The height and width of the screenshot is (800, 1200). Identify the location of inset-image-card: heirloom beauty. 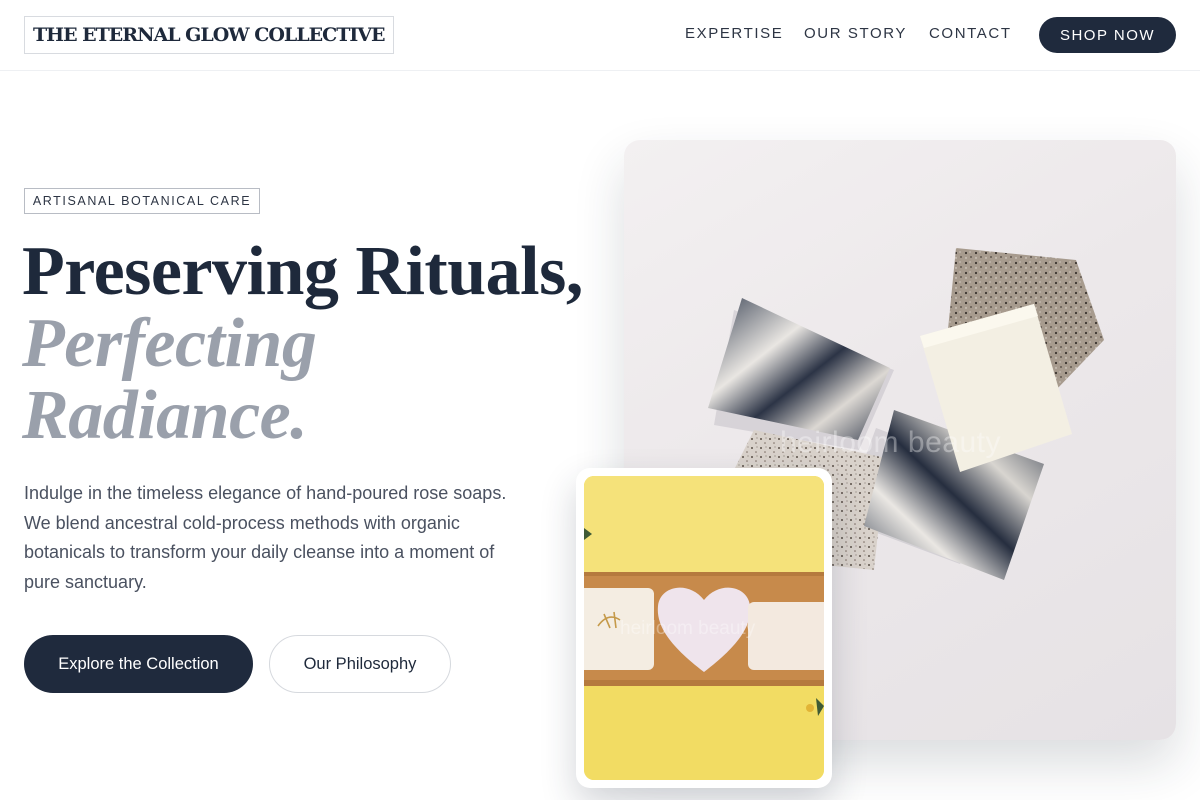
(704, 628).